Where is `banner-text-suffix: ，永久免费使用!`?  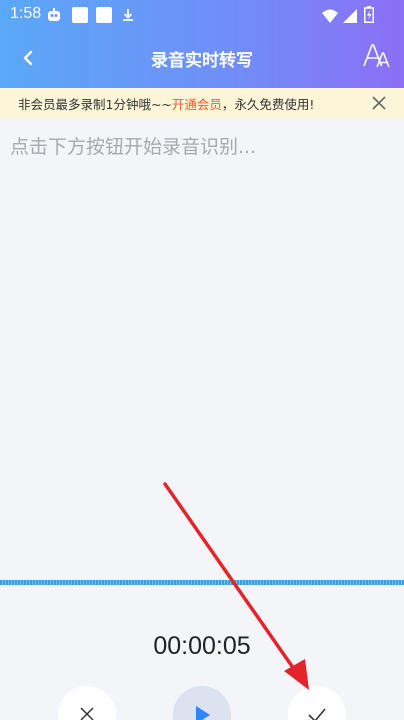
banner-text-suffix: ，永久免费使用! is located at coordinates (268, 104).